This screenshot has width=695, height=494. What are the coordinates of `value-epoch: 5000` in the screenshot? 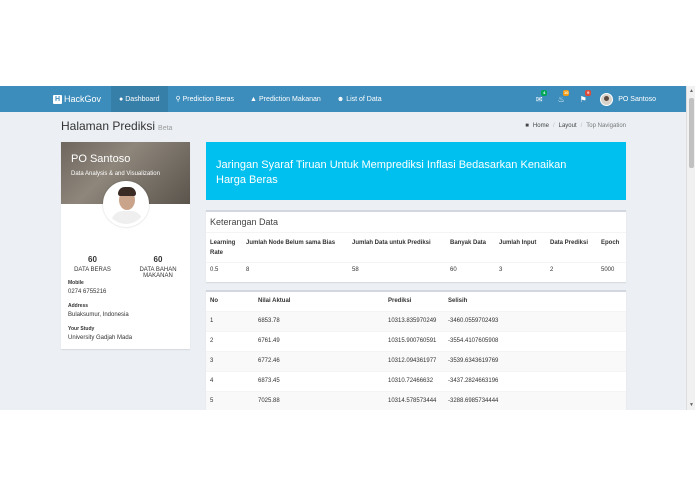 It's located at (611, 269).